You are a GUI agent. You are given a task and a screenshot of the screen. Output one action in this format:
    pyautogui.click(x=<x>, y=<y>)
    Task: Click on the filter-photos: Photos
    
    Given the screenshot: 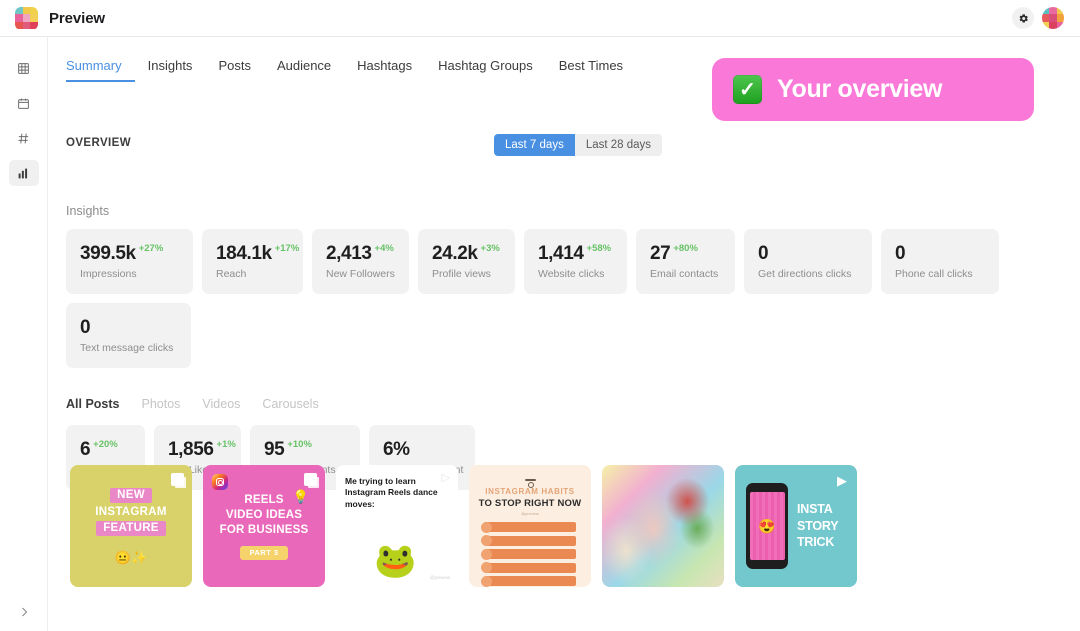 What is the action you would take?
    pyautogui.click(x=172, y=404)
    